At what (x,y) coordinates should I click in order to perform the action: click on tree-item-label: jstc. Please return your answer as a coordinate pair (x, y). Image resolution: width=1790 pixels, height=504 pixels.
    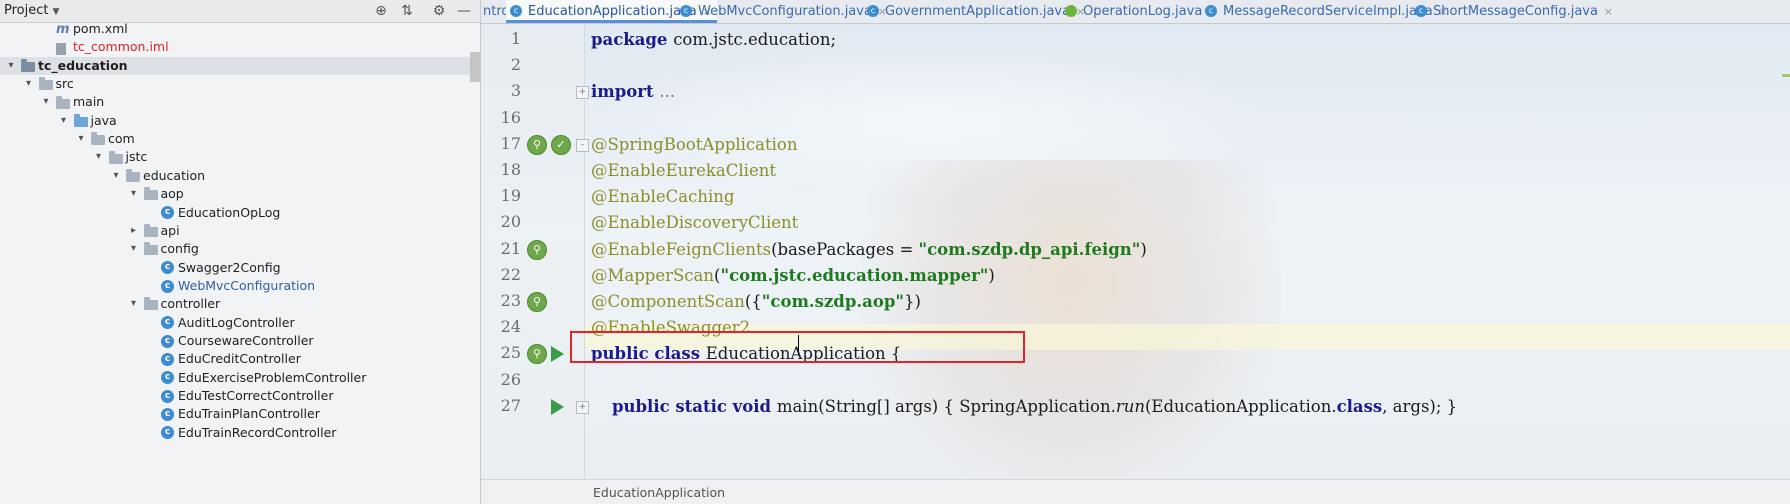
    Looking at the image, I should click on (136, 157).